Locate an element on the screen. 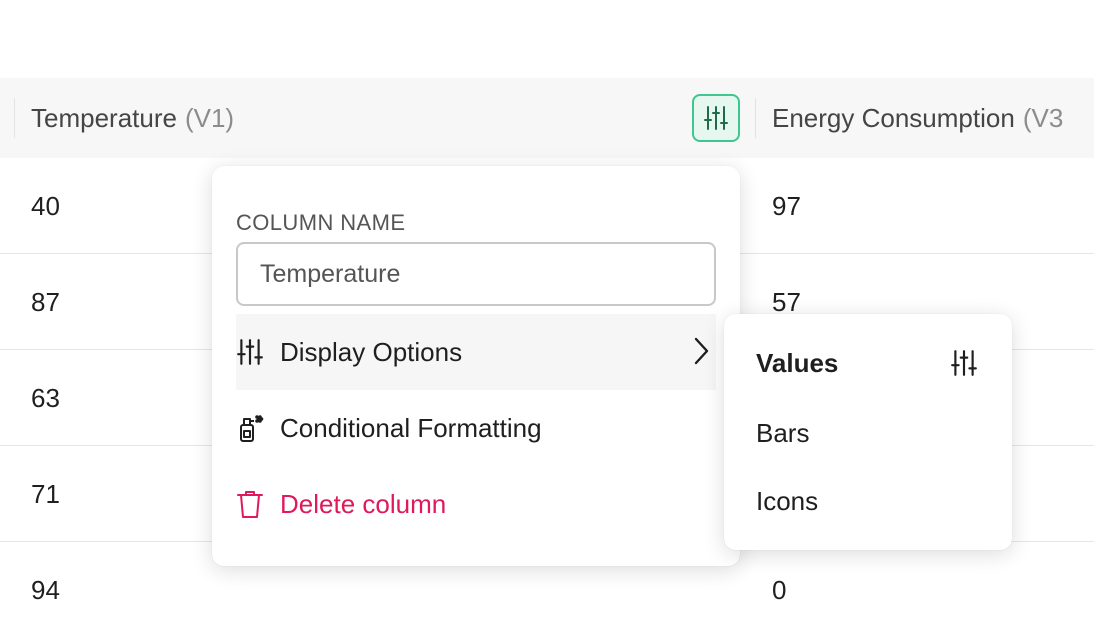  column-header-energy-consumption: Energy Consumption (V3 is located at coordinates (917, 118).